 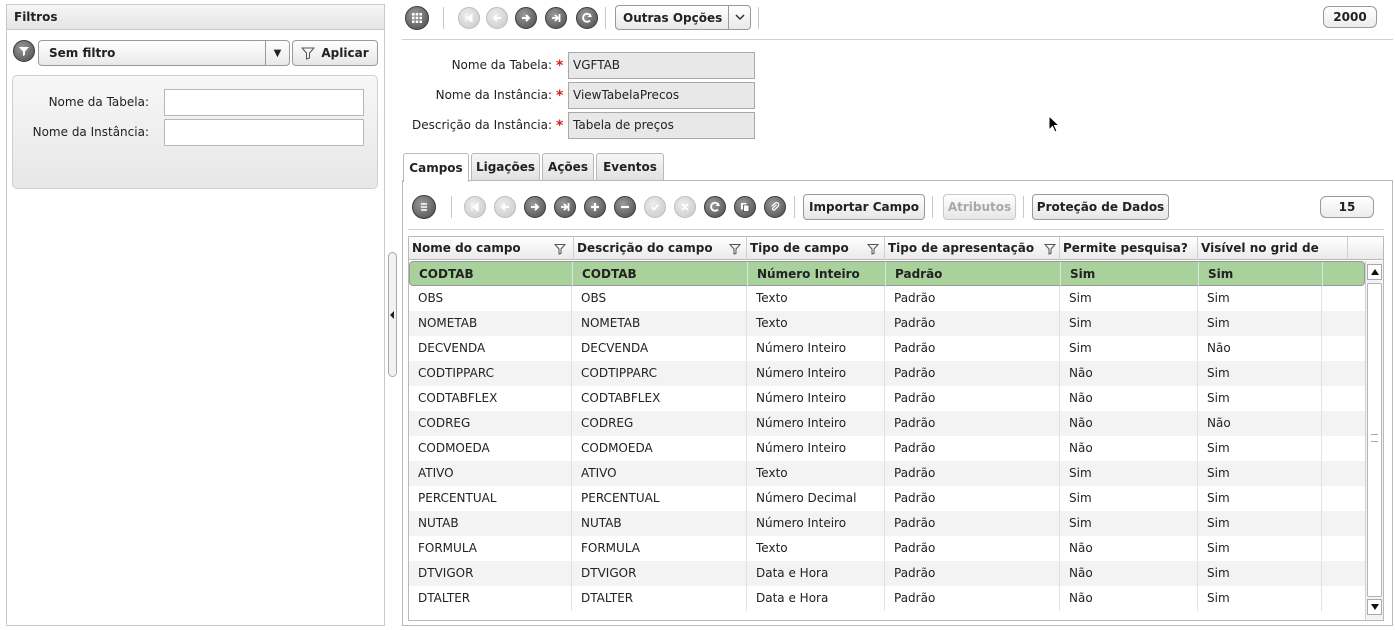 I want to click on cell-field-name: ATIVO, so click(x=490, y=473).